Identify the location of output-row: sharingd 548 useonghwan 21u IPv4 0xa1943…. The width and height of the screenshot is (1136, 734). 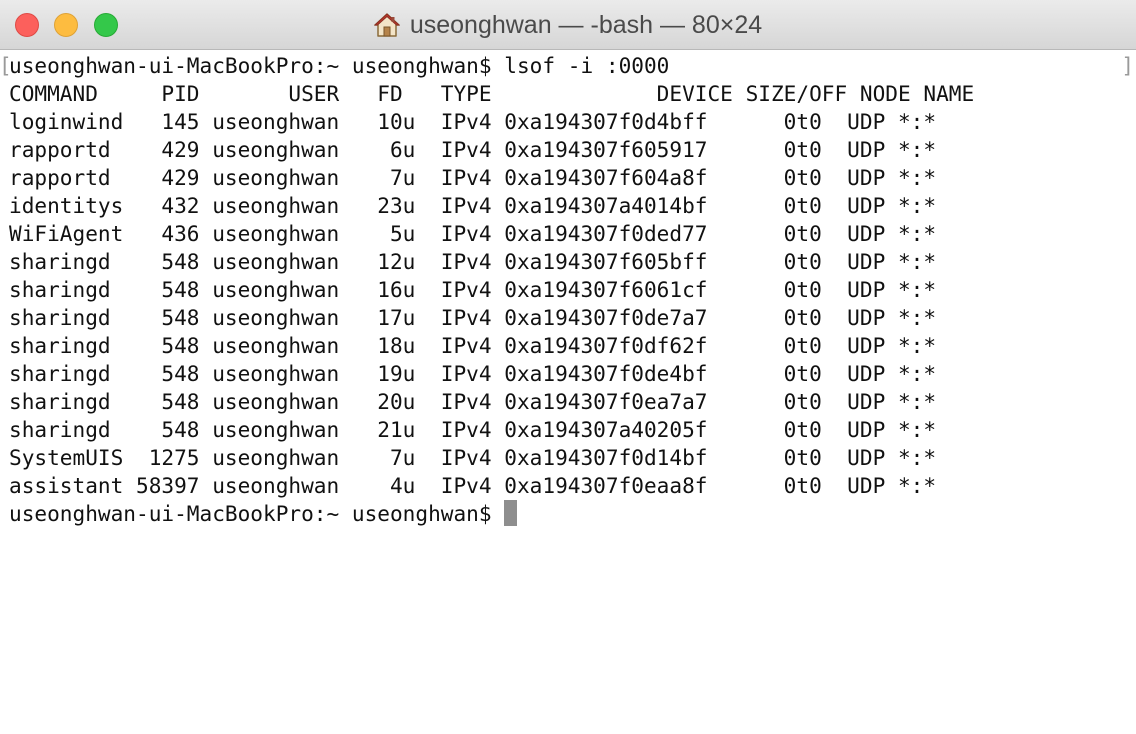
(473, 429).